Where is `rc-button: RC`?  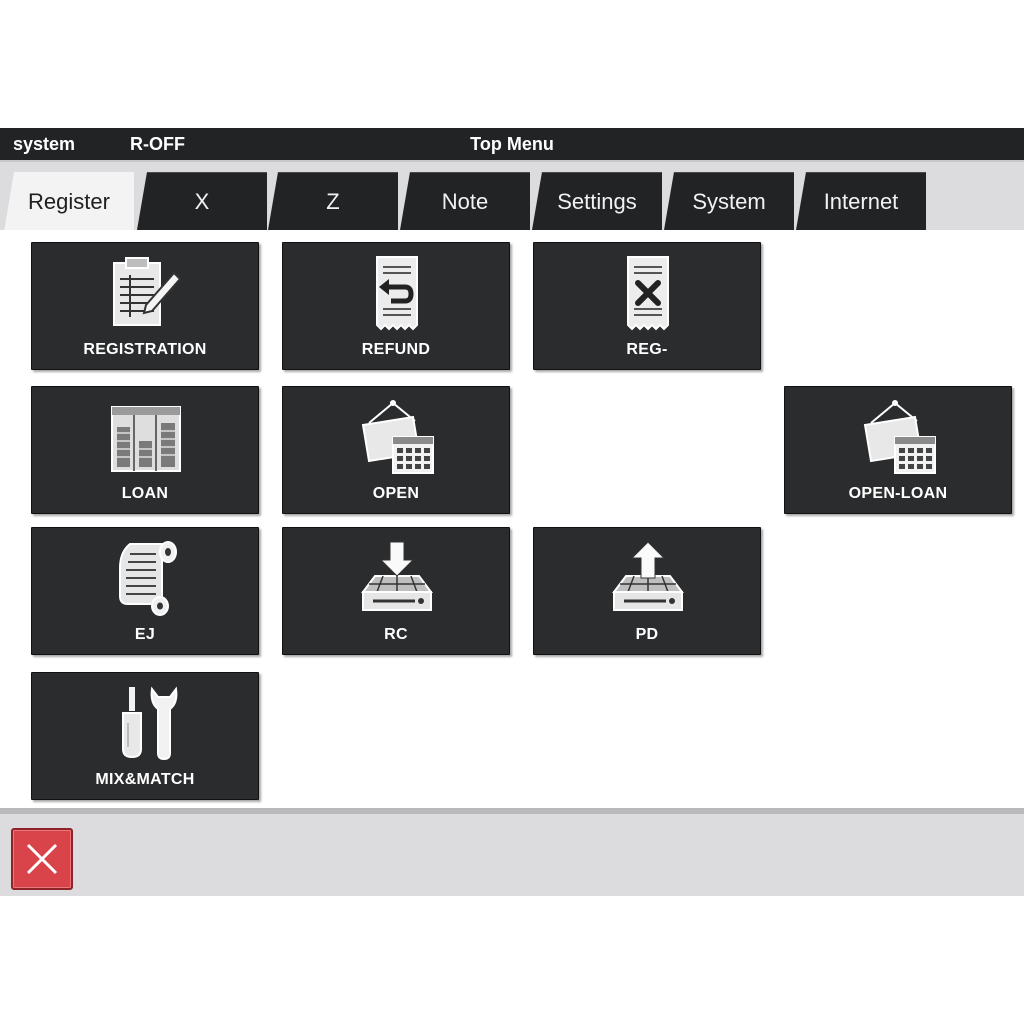
rc-button: RC is located at coordinates (396, 591).